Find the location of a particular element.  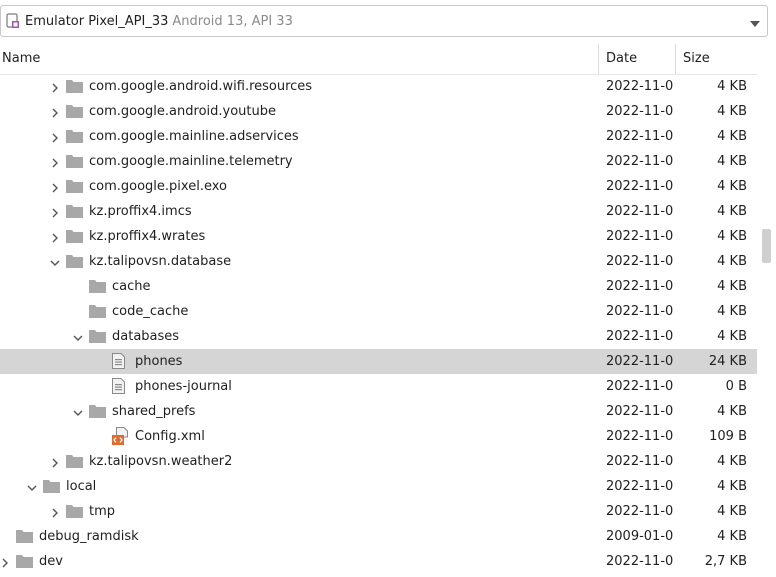

item-name: com.google.android.wifi.resources is located at coordinates (201, 86).